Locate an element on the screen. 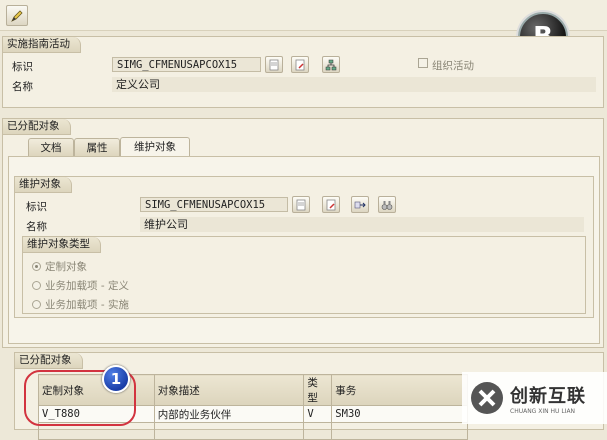  maint-edit-button is located at coordinates (331, 204).